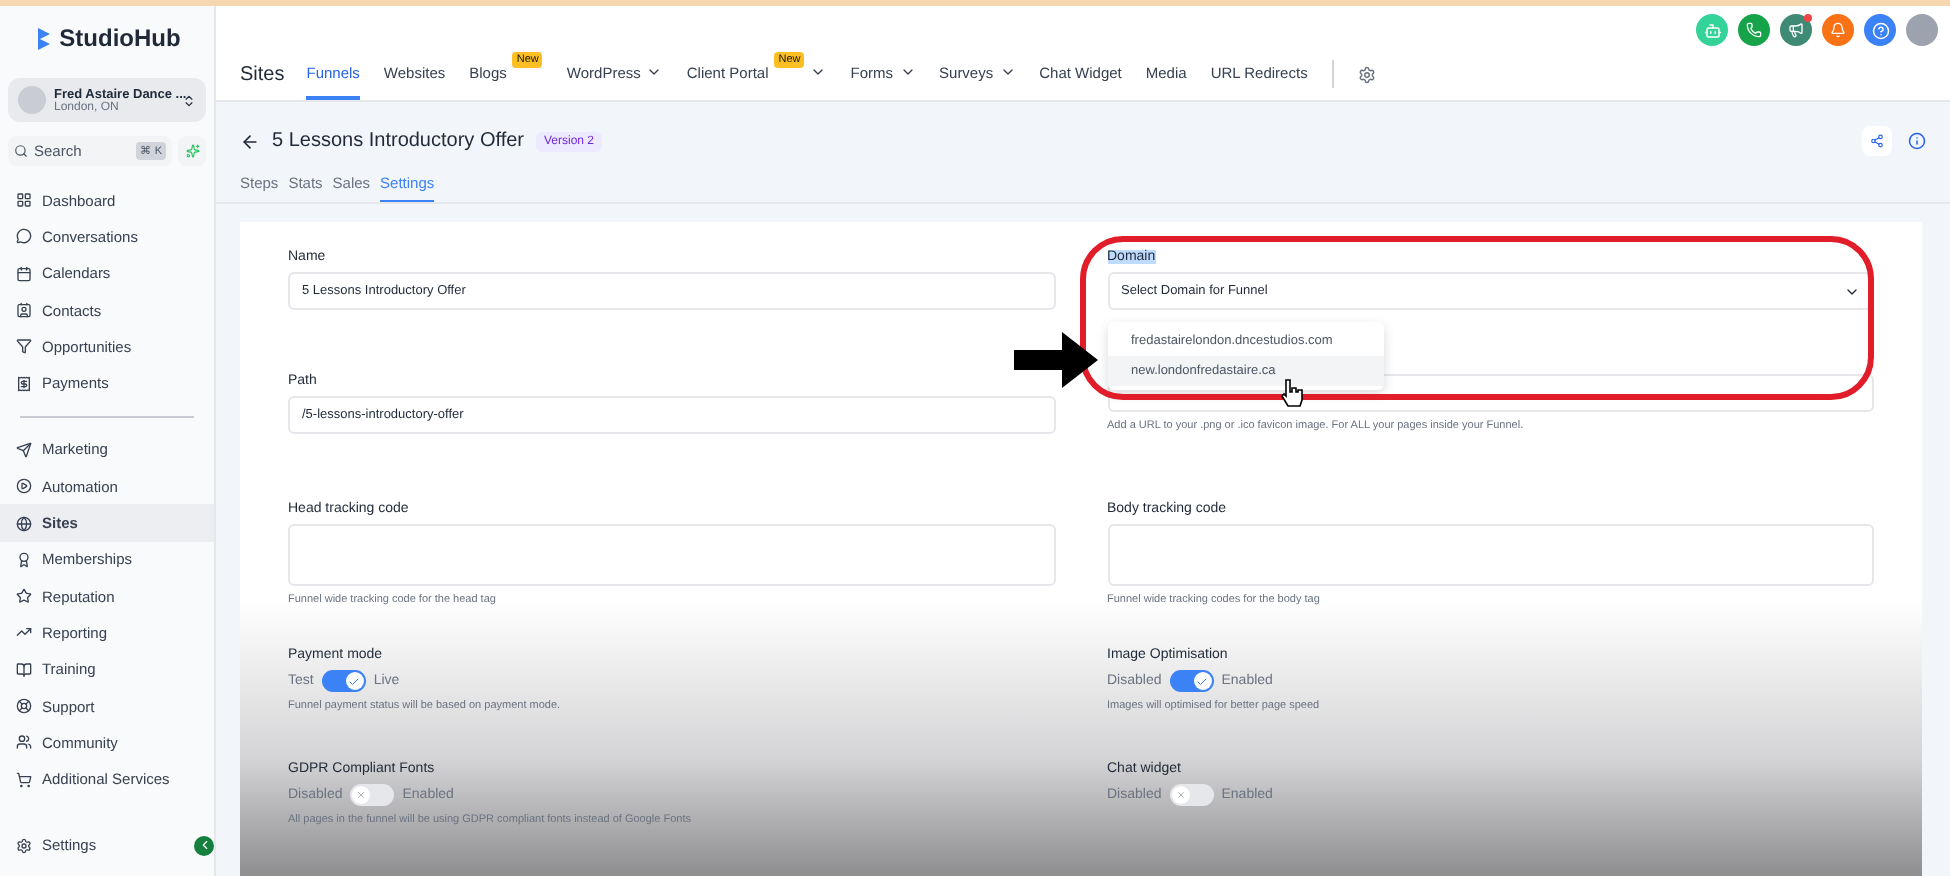 This screenshot has height=876, width=1950. Describe the element at coordinates (24, 310) in the screenshot. I see `contact-card-icon` at that location.